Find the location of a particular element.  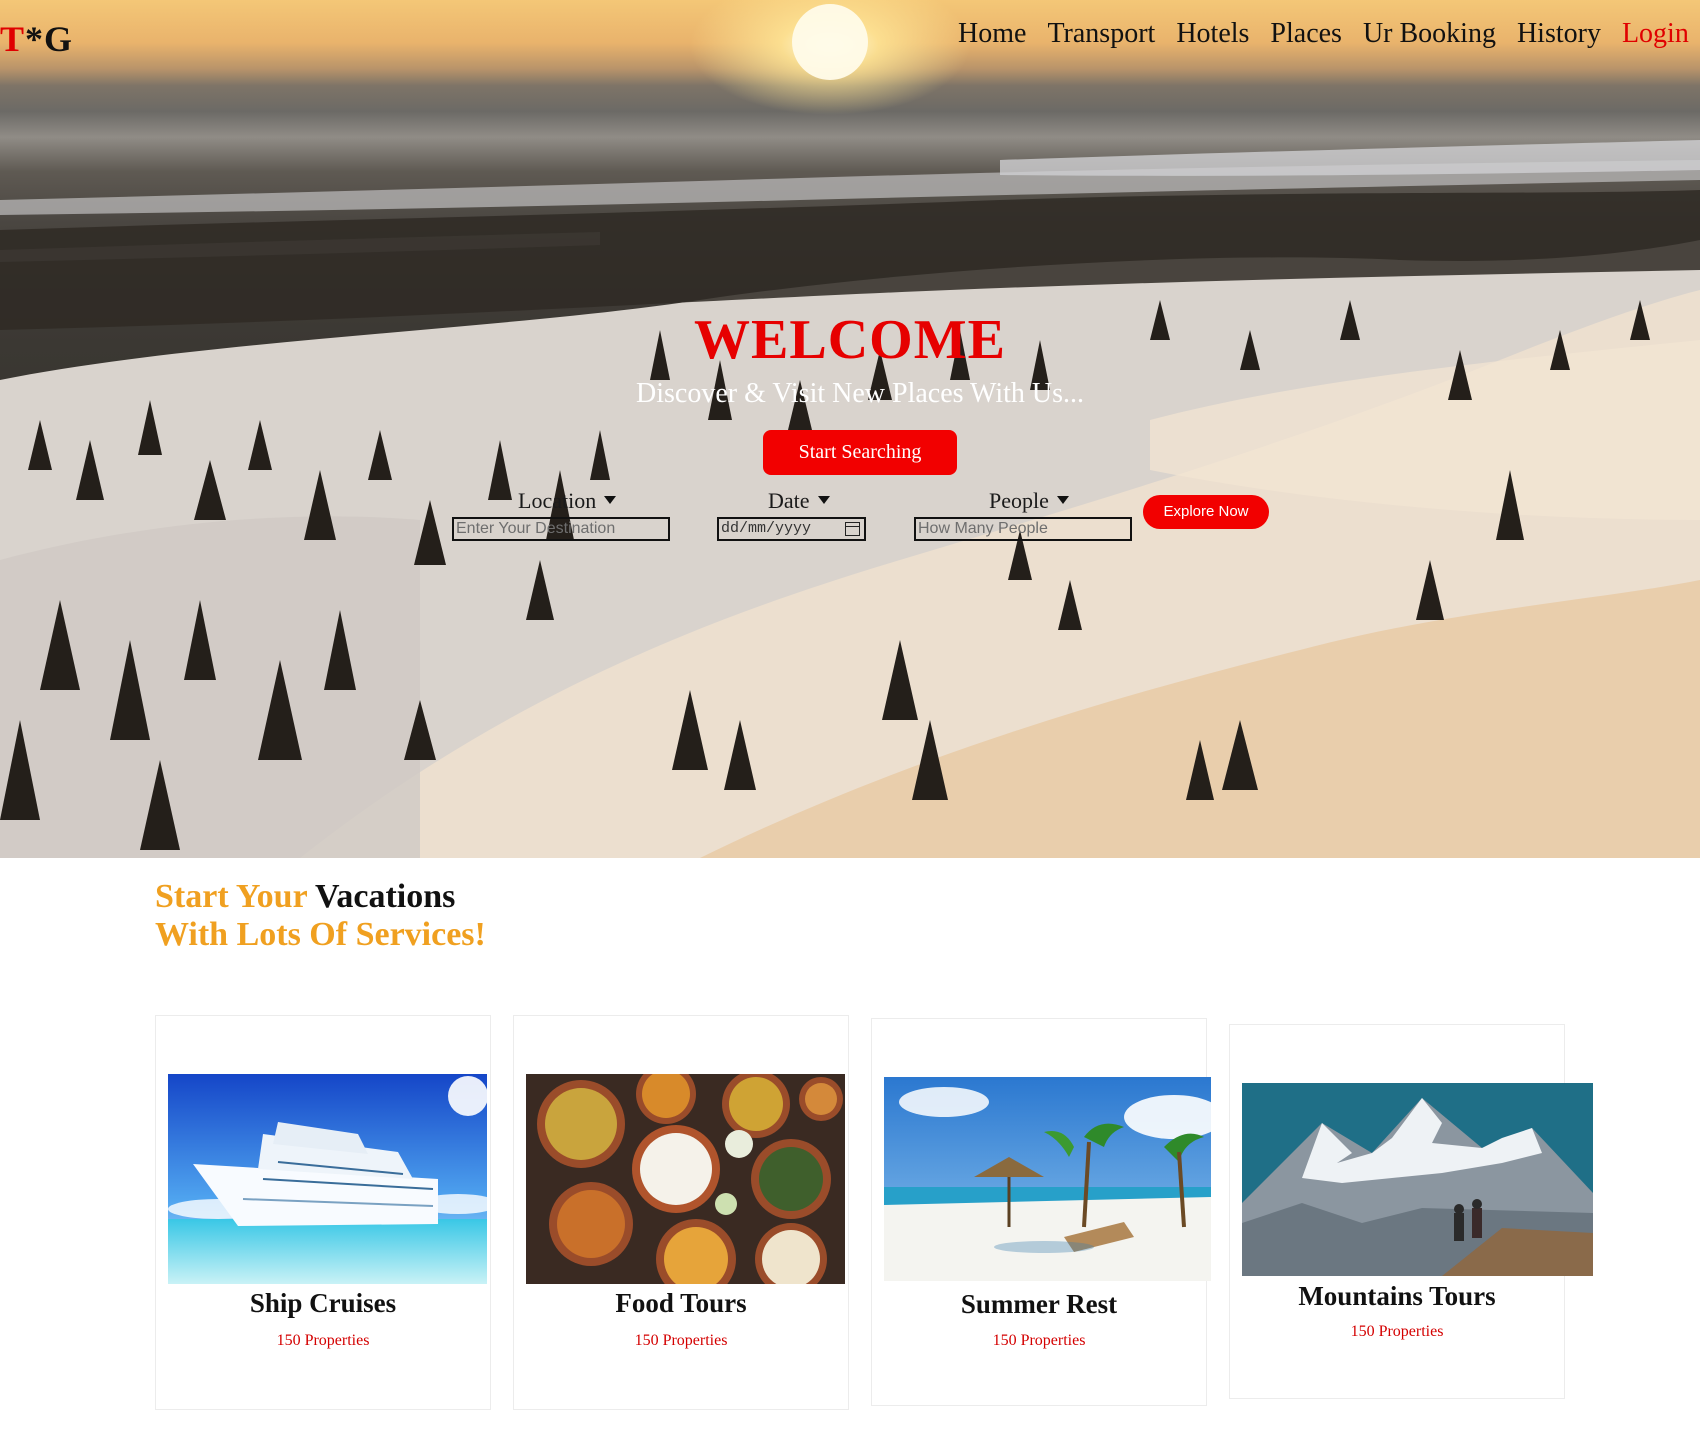

card-title: Food Tours is located at coordinates (681, 1303).